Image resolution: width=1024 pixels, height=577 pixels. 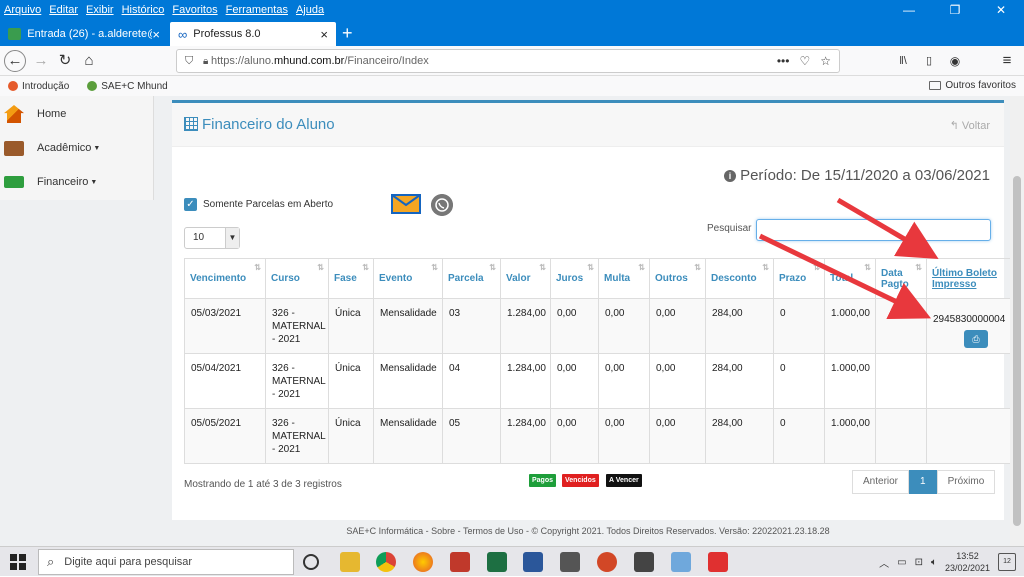 I want to click on other-bookmarks-label: Outros favoritos, so click(x=980, y=85).